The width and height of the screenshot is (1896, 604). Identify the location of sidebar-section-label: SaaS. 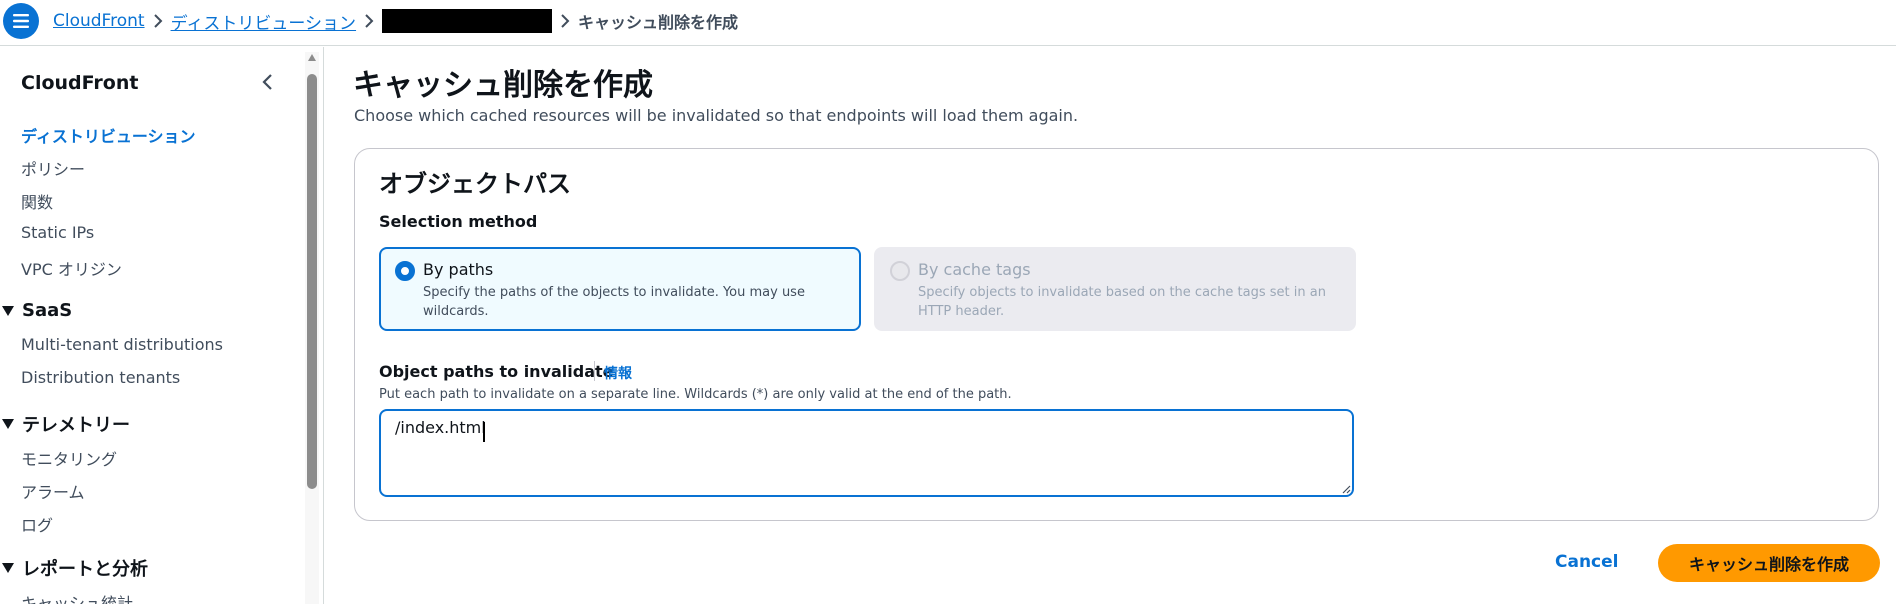
(47, 310).